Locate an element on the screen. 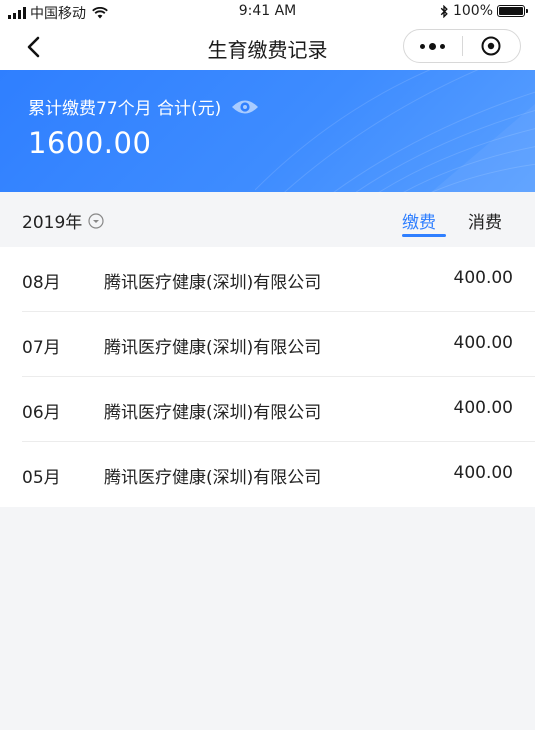 The image size is (535, 730). year-label: 2019年 is located at coordinates (52, 223).